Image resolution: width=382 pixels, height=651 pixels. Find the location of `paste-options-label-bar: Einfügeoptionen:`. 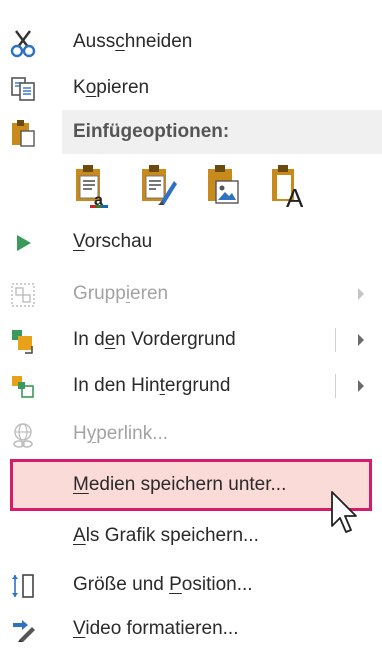

paste-options-label-bar: Einfügeoptionen: is located at coordinates (222, 132).